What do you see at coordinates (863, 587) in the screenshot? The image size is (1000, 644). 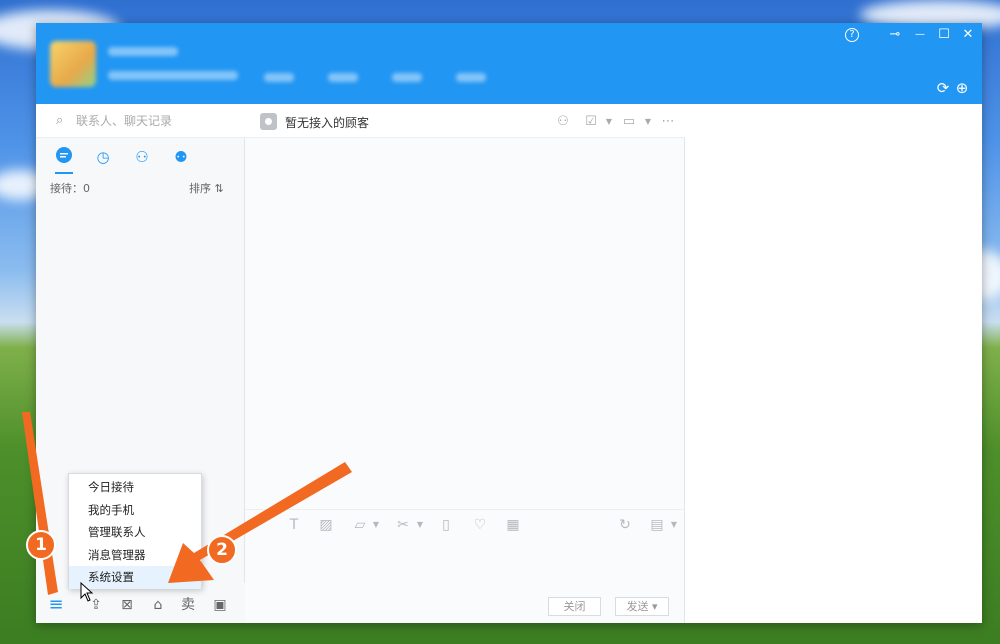 I see `watermark-brand: Bai du 经验` at bounding box center [863, 587].